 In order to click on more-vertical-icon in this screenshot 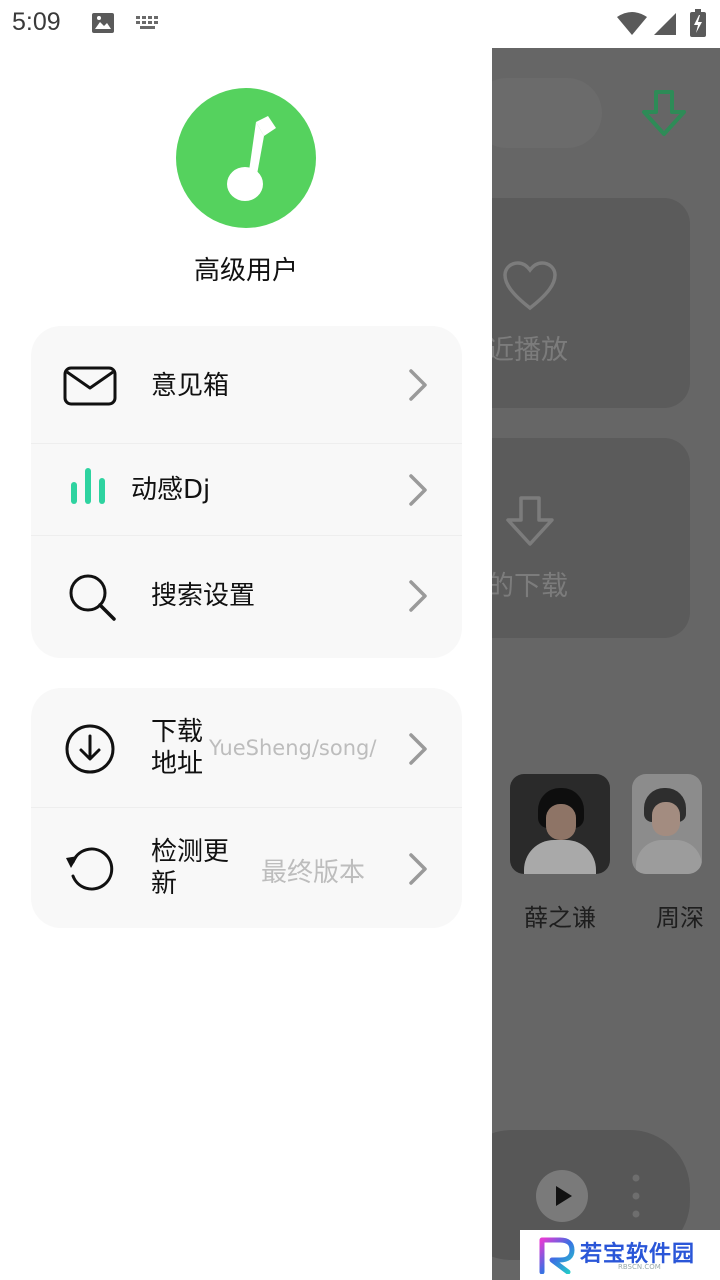, I will do `click(636, 1196)`.